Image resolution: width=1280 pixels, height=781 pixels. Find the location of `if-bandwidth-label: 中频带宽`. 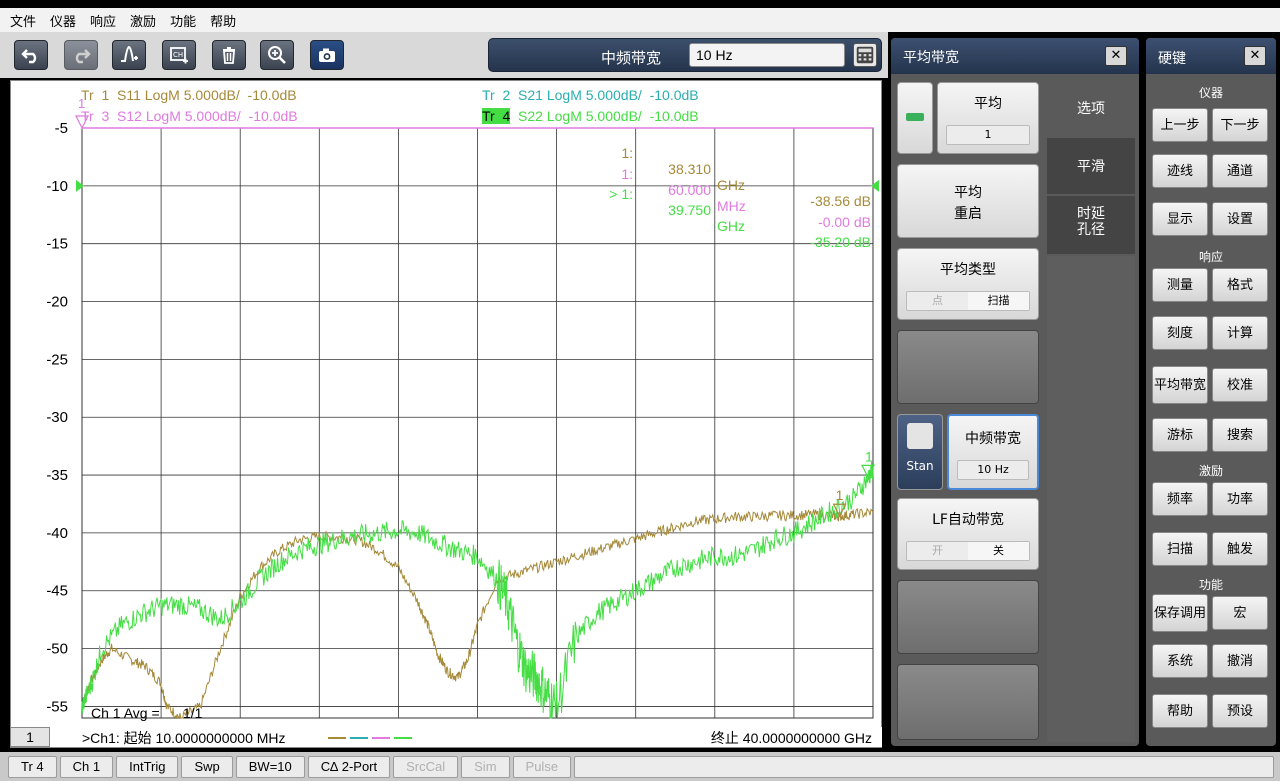

if-bandwidth-label: 中频带宽 is located at coordinates (631, 58).